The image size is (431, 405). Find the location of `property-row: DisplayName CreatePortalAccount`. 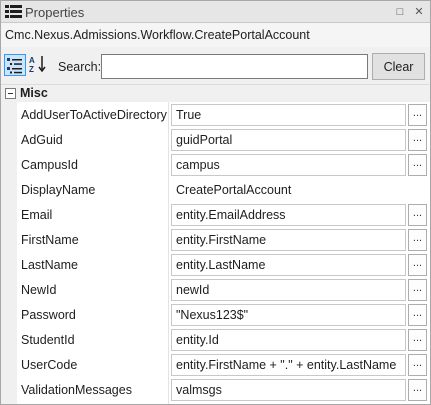

property-row: DisplayName CreatePortalAccount is located at coordinates (215, 189).